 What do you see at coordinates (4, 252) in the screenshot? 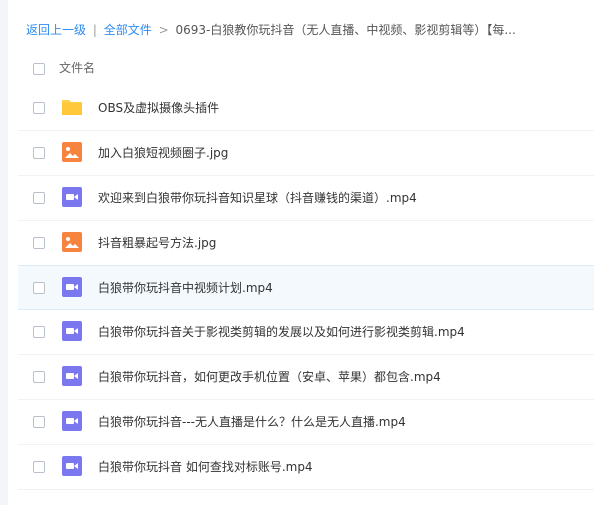
I see `left-panel-edge` at bounding box center [4, 252].